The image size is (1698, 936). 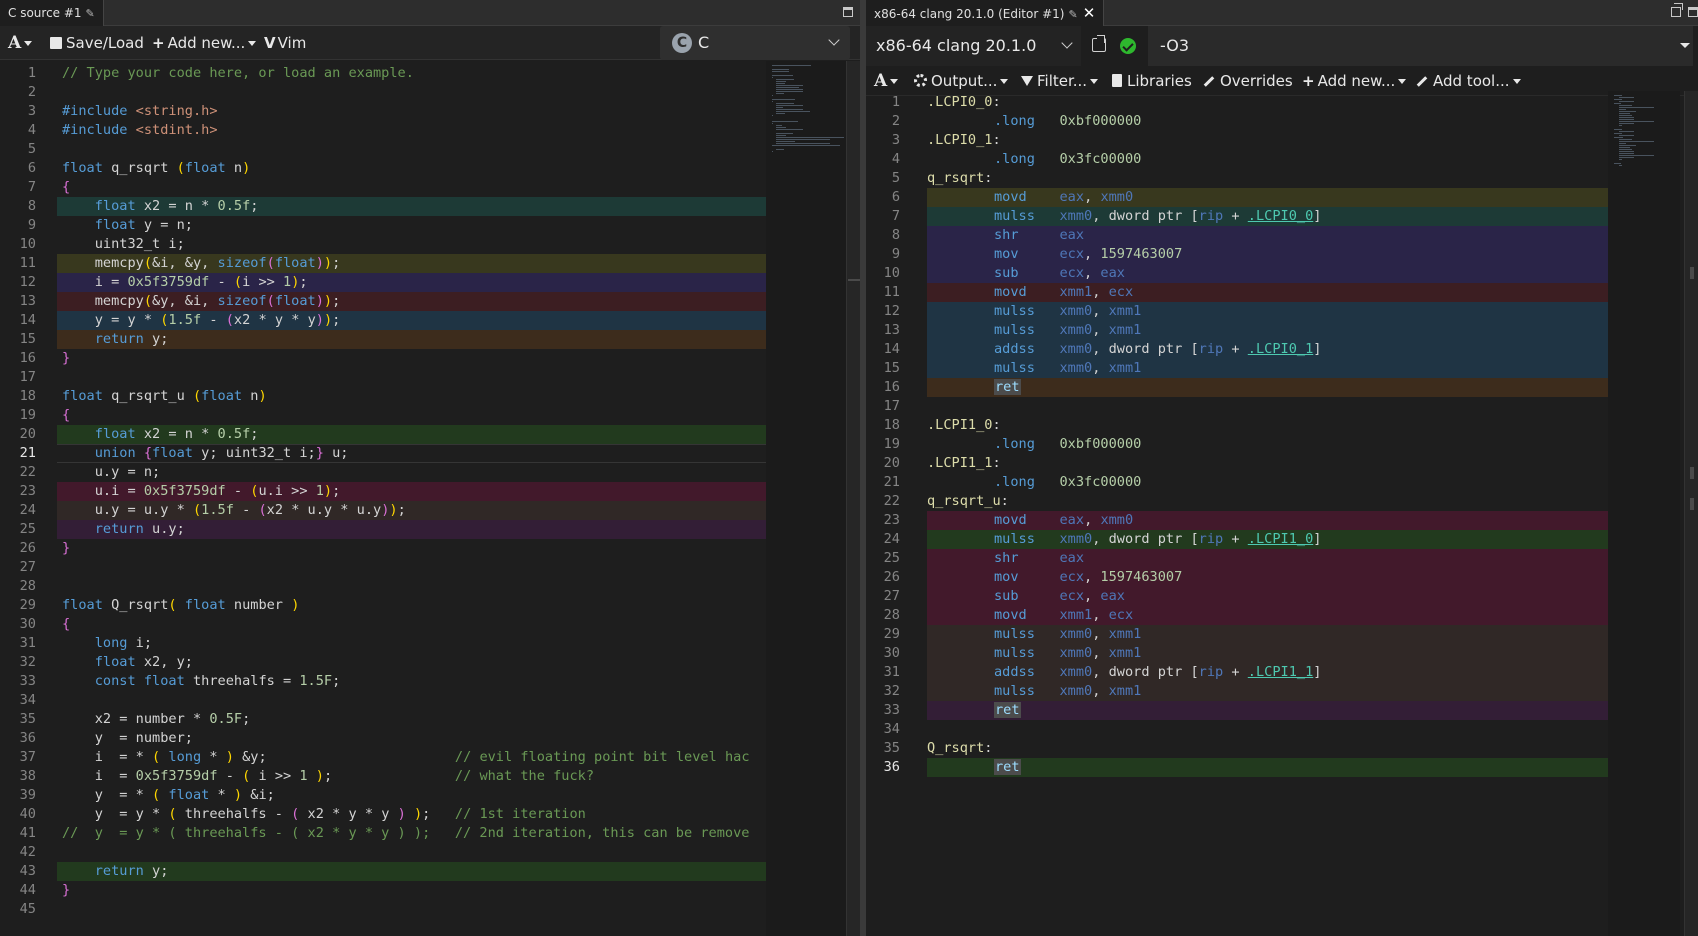 I want to click on source-line: 33 const float threehalfs = 1.5F;, so click(x=383, y=681).